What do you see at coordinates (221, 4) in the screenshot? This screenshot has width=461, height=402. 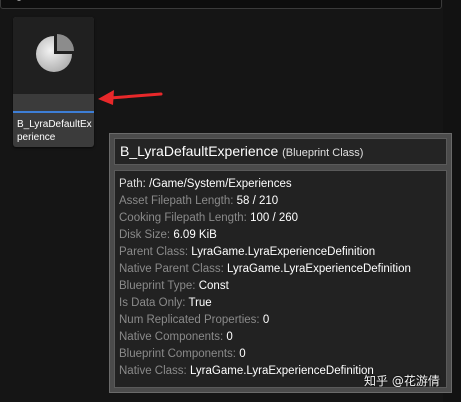 I see `search-bar` at bounding box center [221, 4].